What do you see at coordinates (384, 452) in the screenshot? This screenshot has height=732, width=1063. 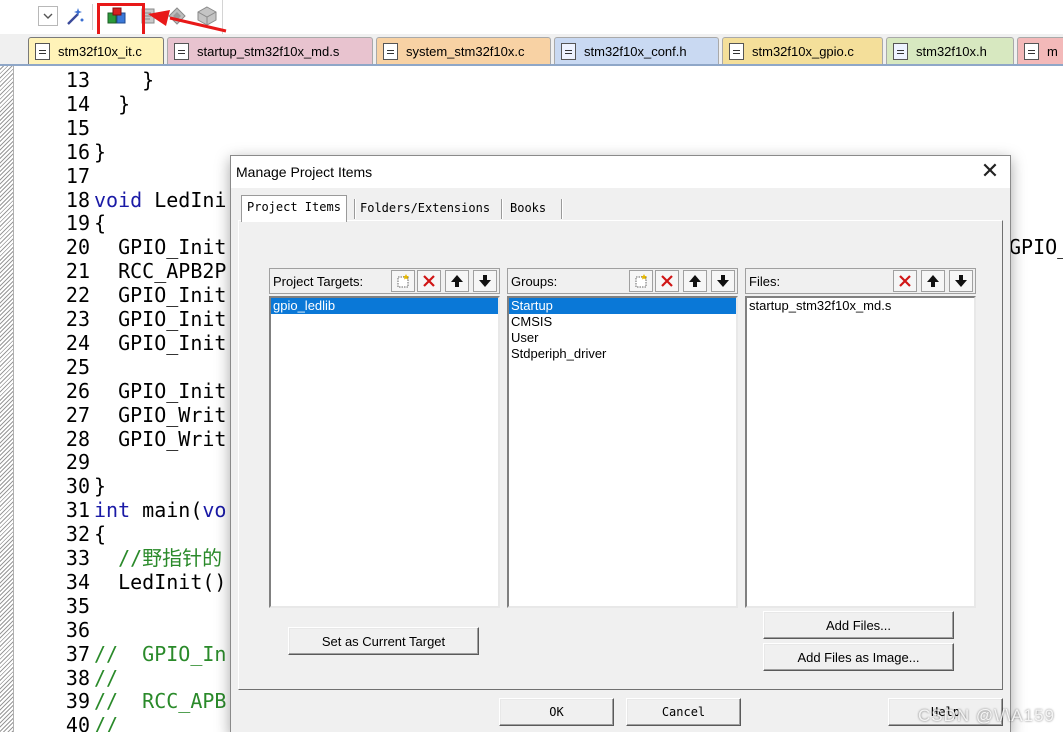 I see `project-targets-list: gpio_ledlib` at bounding box center [384, 452].